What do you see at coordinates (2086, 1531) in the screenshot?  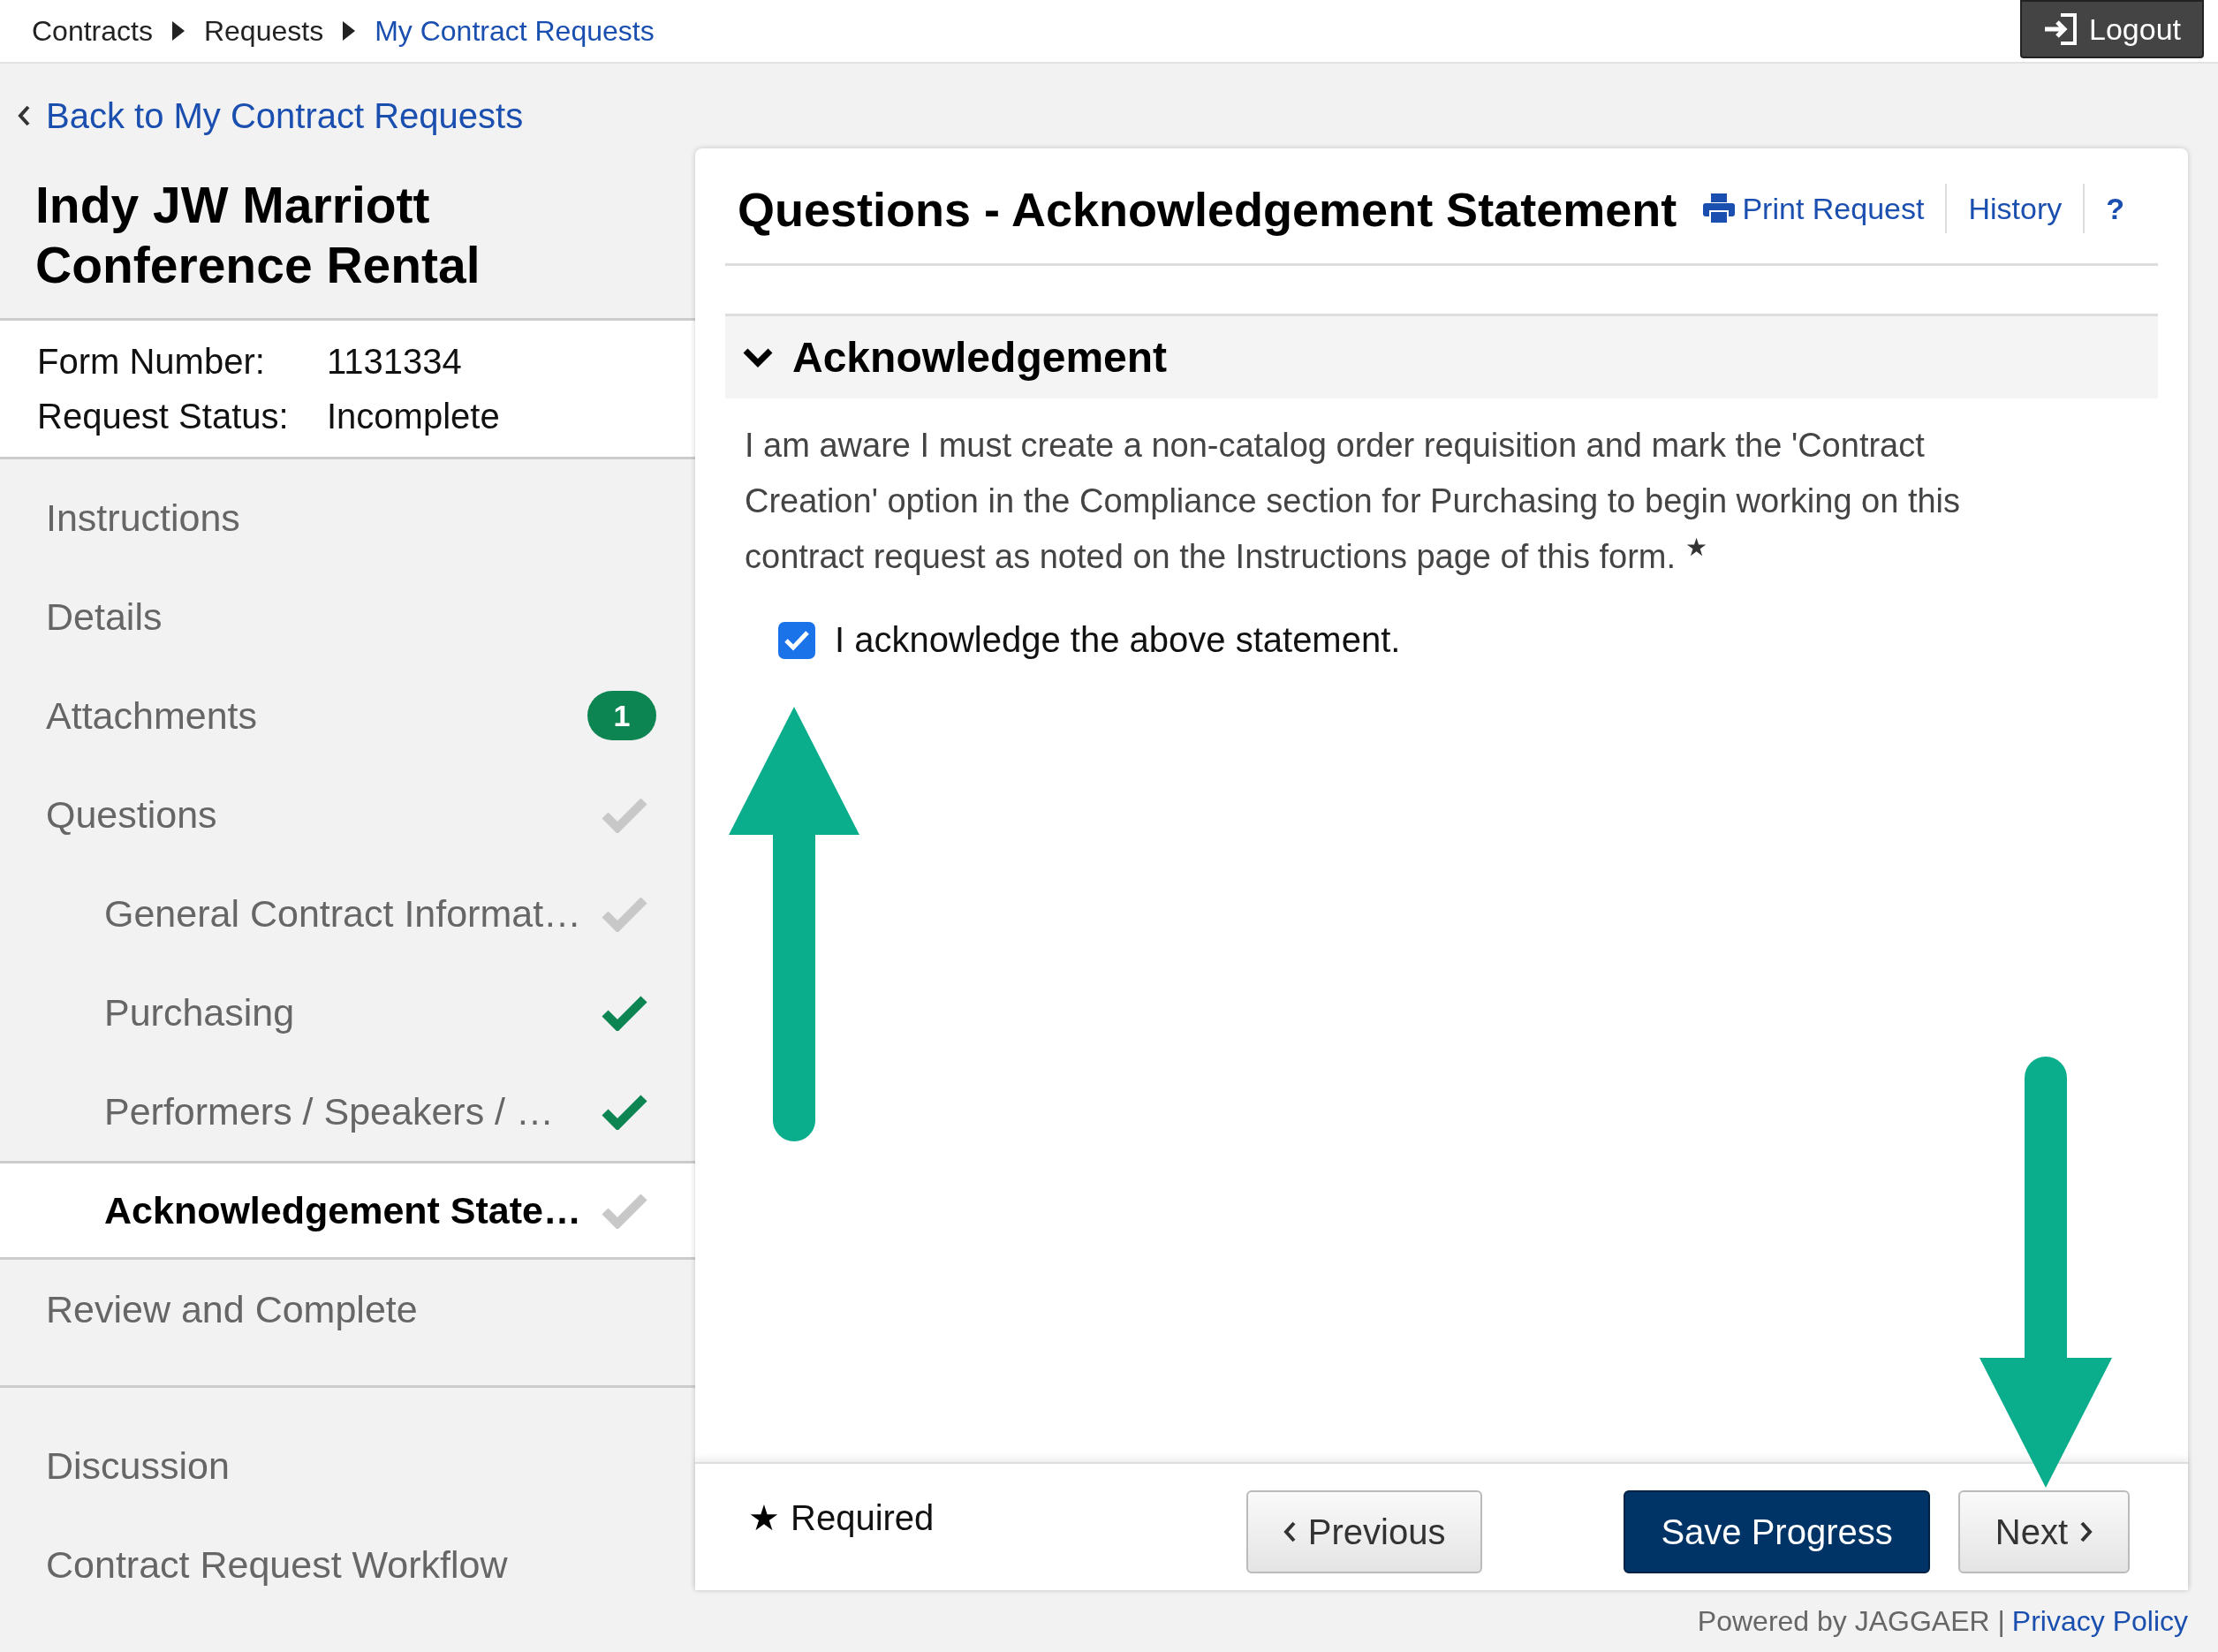 I see `chevron-right-icon` at bounding box center [2086, 1531].